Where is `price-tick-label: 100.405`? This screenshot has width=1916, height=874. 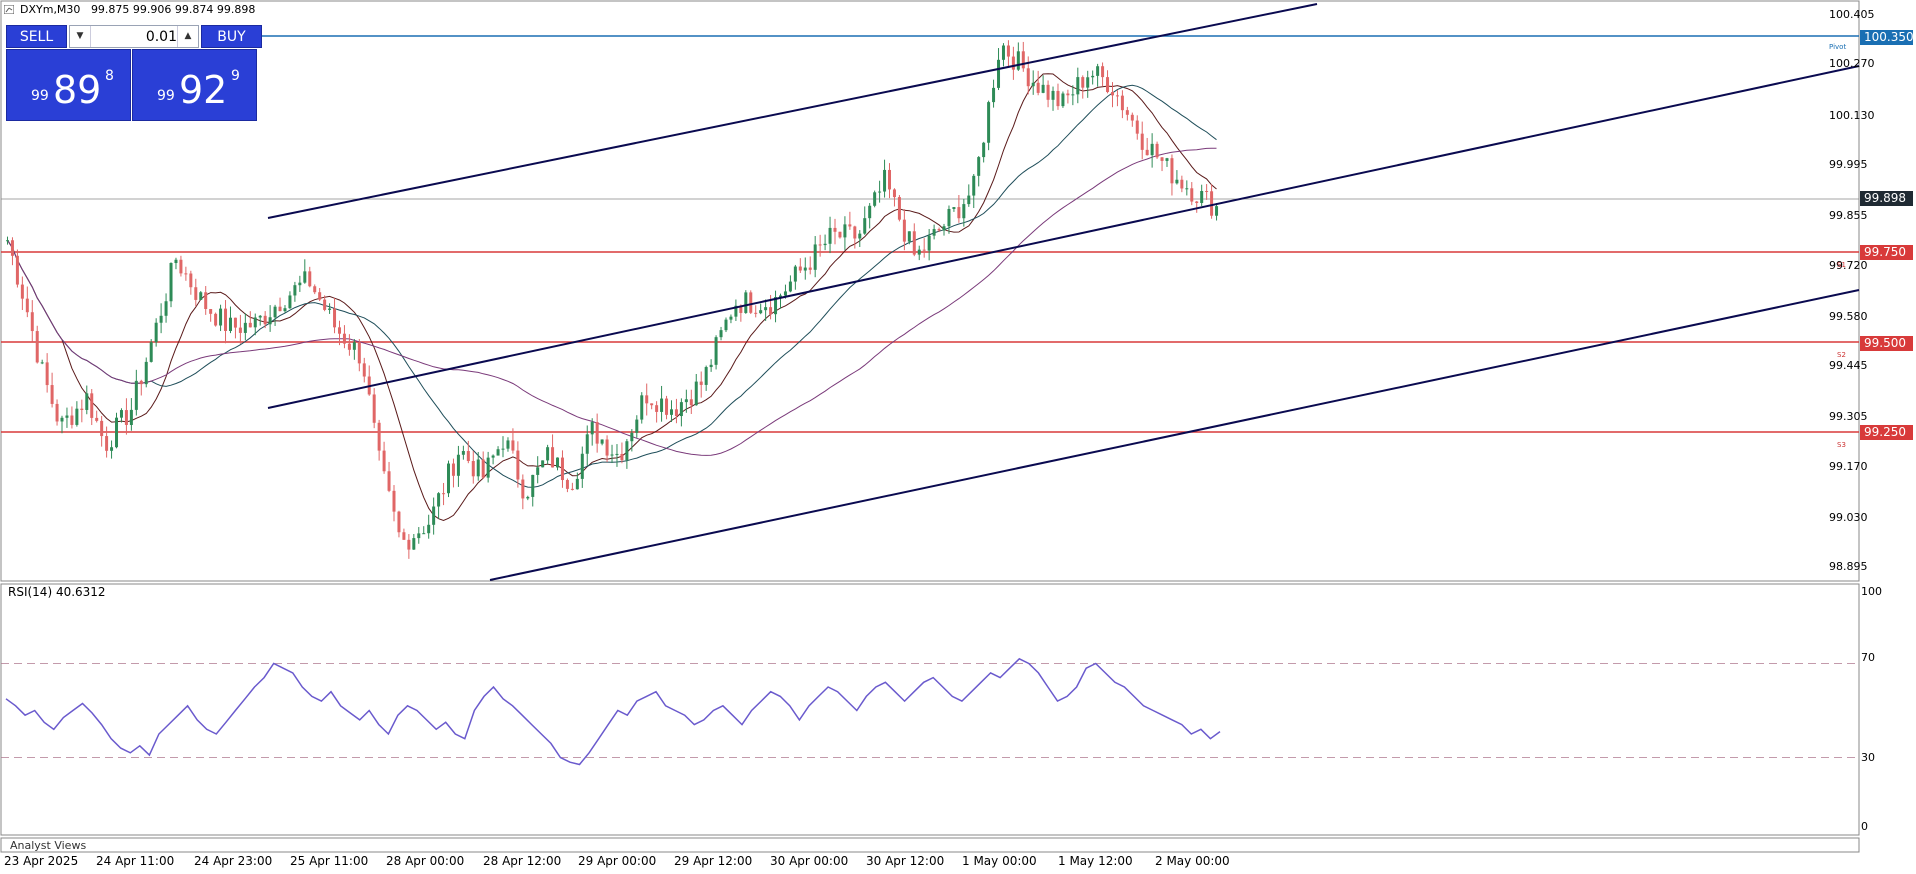 price-tick-label: 100.405 is located at coordinates (1852, 15).